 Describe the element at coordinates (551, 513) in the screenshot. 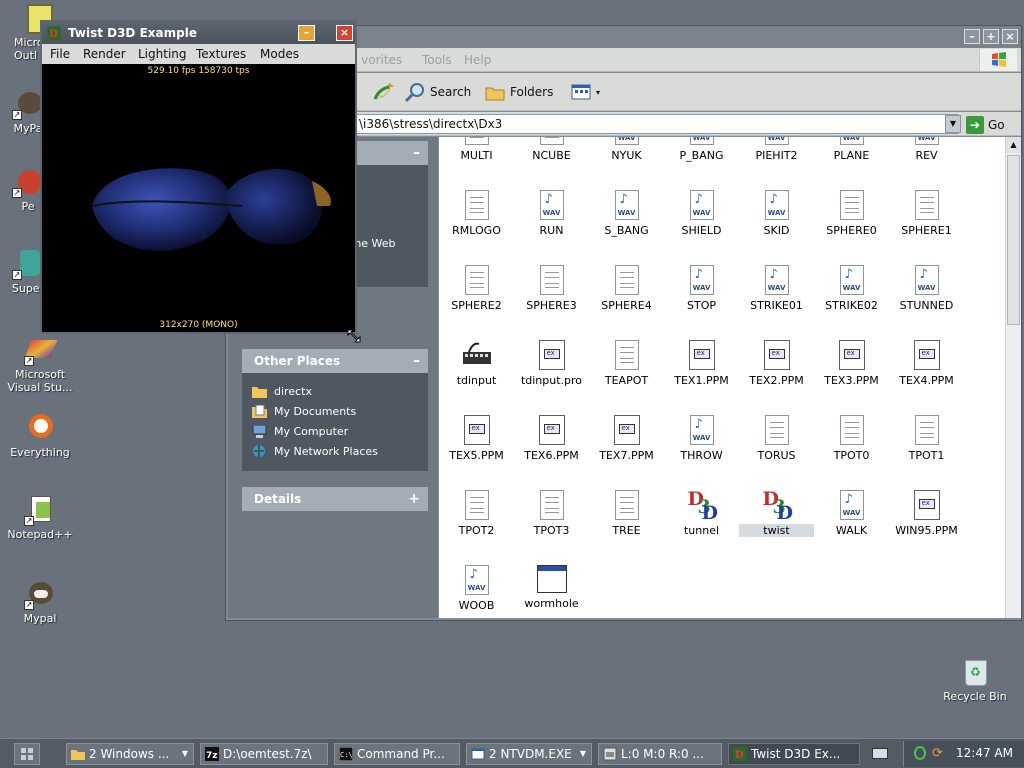

I see `file-item: TPOT3` at that location.